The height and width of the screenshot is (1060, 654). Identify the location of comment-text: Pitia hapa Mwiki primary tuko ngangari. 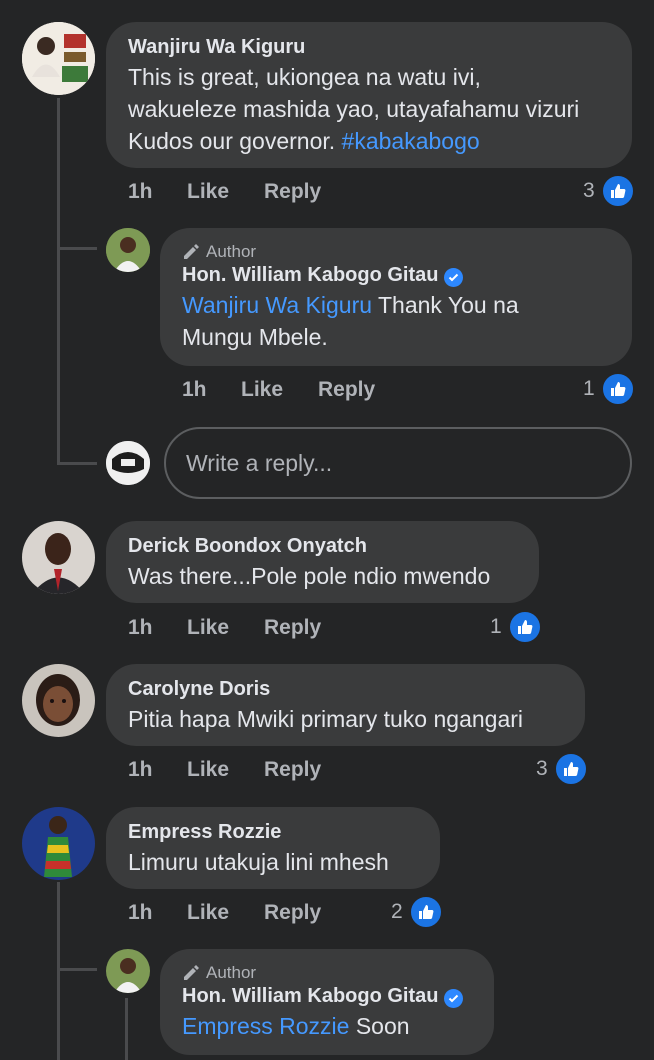
(326, 719).